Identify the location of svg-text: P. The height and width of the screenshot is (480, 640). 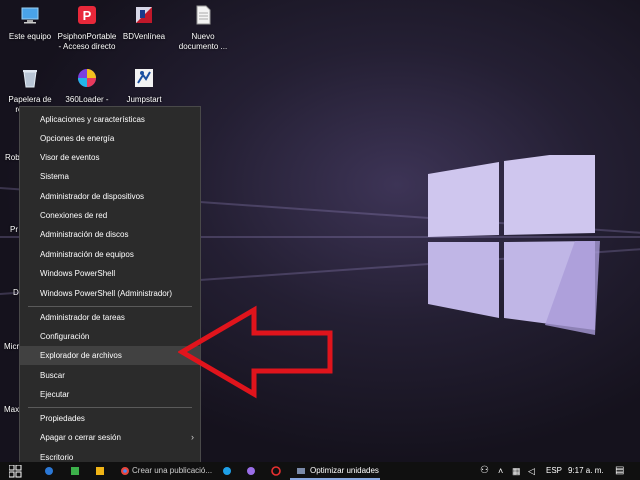
(87, 15).